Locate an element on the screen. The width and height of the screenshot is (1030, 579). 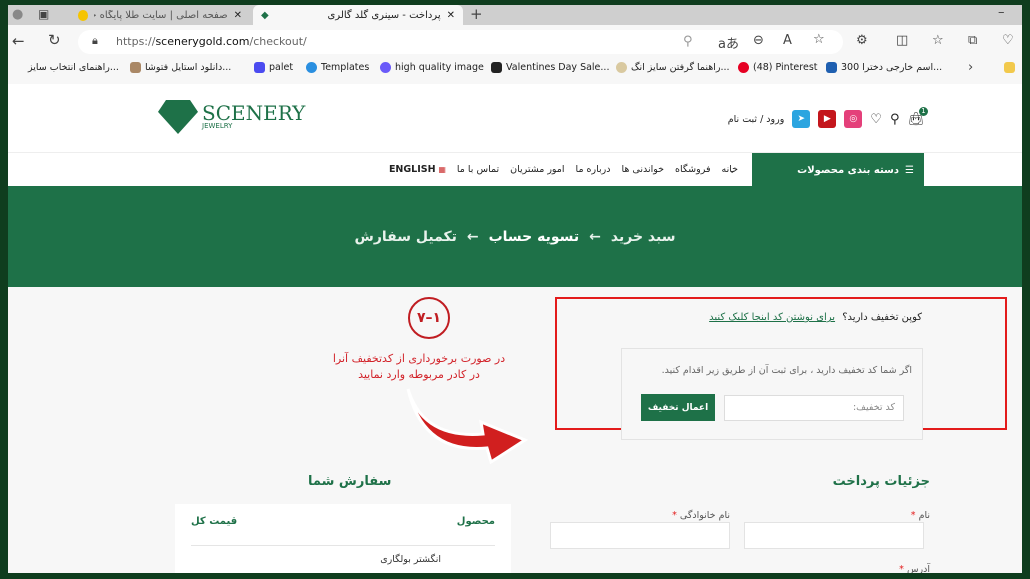
order-table-header: محصول قیمت کل is located at coordinates (343, 531).